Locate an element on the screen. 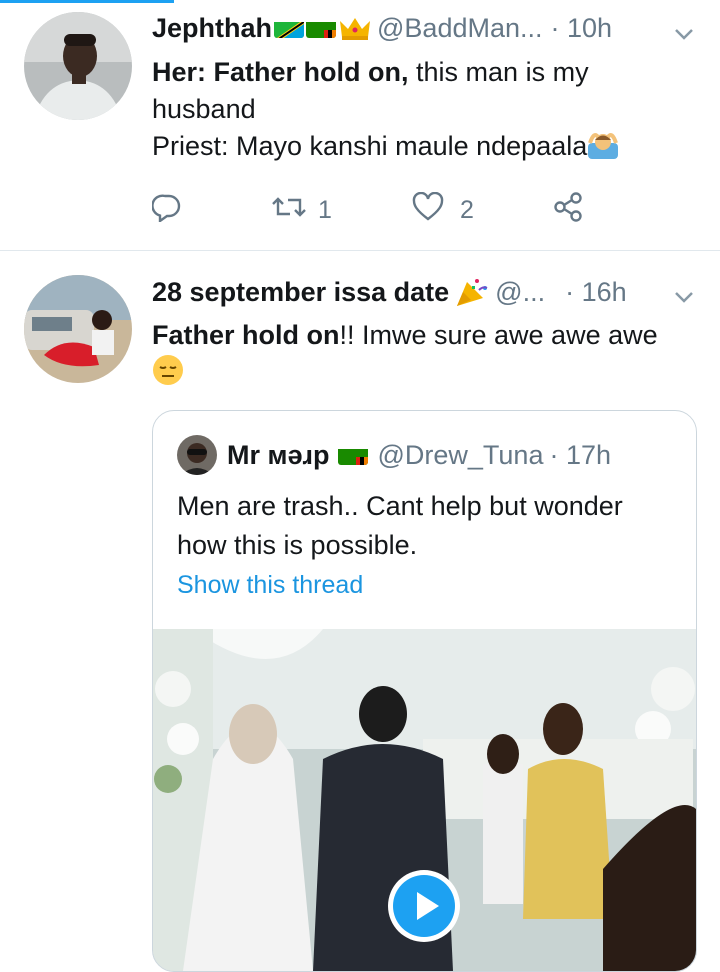 The image size is (720, 972). tweet-header: 28 september issa date @... · 16h is located at coordinates (389, 292).